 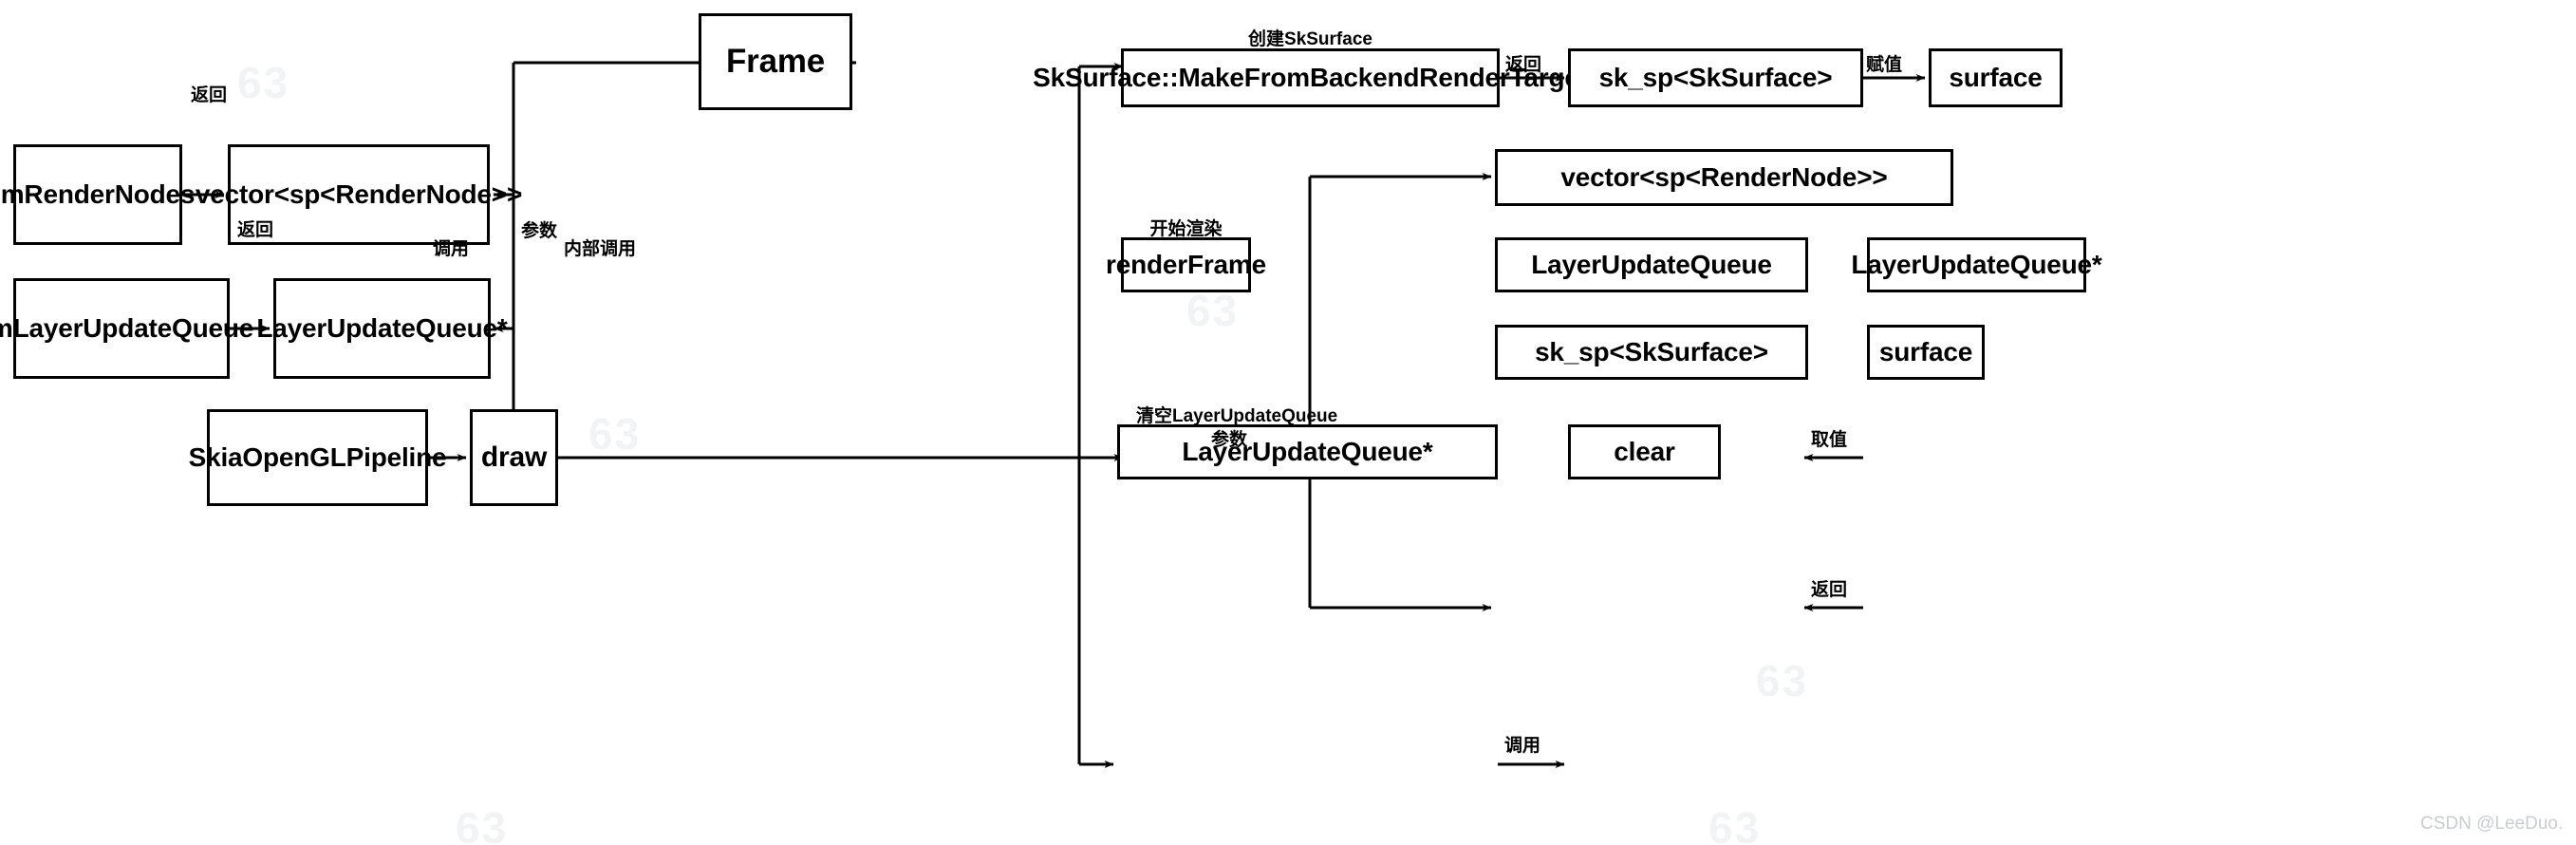 What do you see at coordinates (1652, 353) in the screenshot?
I see `node-sk-sp-sksurface-mid: sk_sp<SkSurface>` at bounding box center [1652, 353].